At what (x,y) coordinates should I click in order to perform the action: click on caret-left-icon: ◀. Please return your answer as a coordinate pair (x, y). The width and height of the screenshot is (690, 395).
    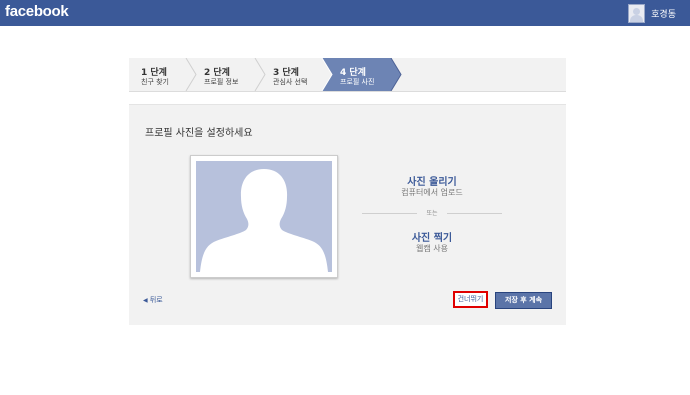
    Looking at the image, I should click on (145, 300).